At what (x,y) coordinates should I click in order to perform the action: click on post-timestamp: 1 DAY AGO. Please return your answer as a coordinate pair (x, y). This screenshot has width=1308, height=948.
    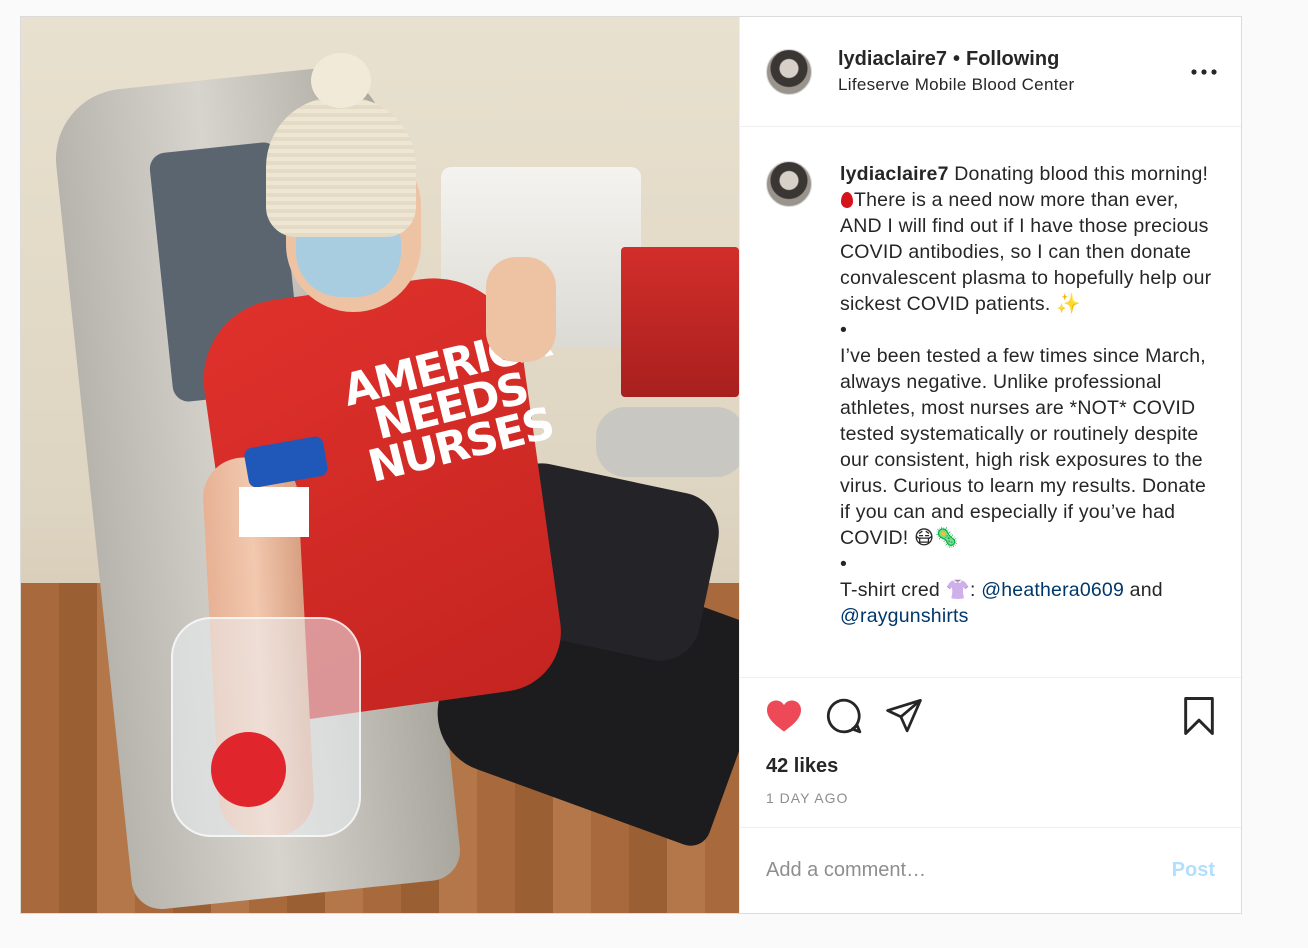
    Looking at the image, I should click on (990, 798).